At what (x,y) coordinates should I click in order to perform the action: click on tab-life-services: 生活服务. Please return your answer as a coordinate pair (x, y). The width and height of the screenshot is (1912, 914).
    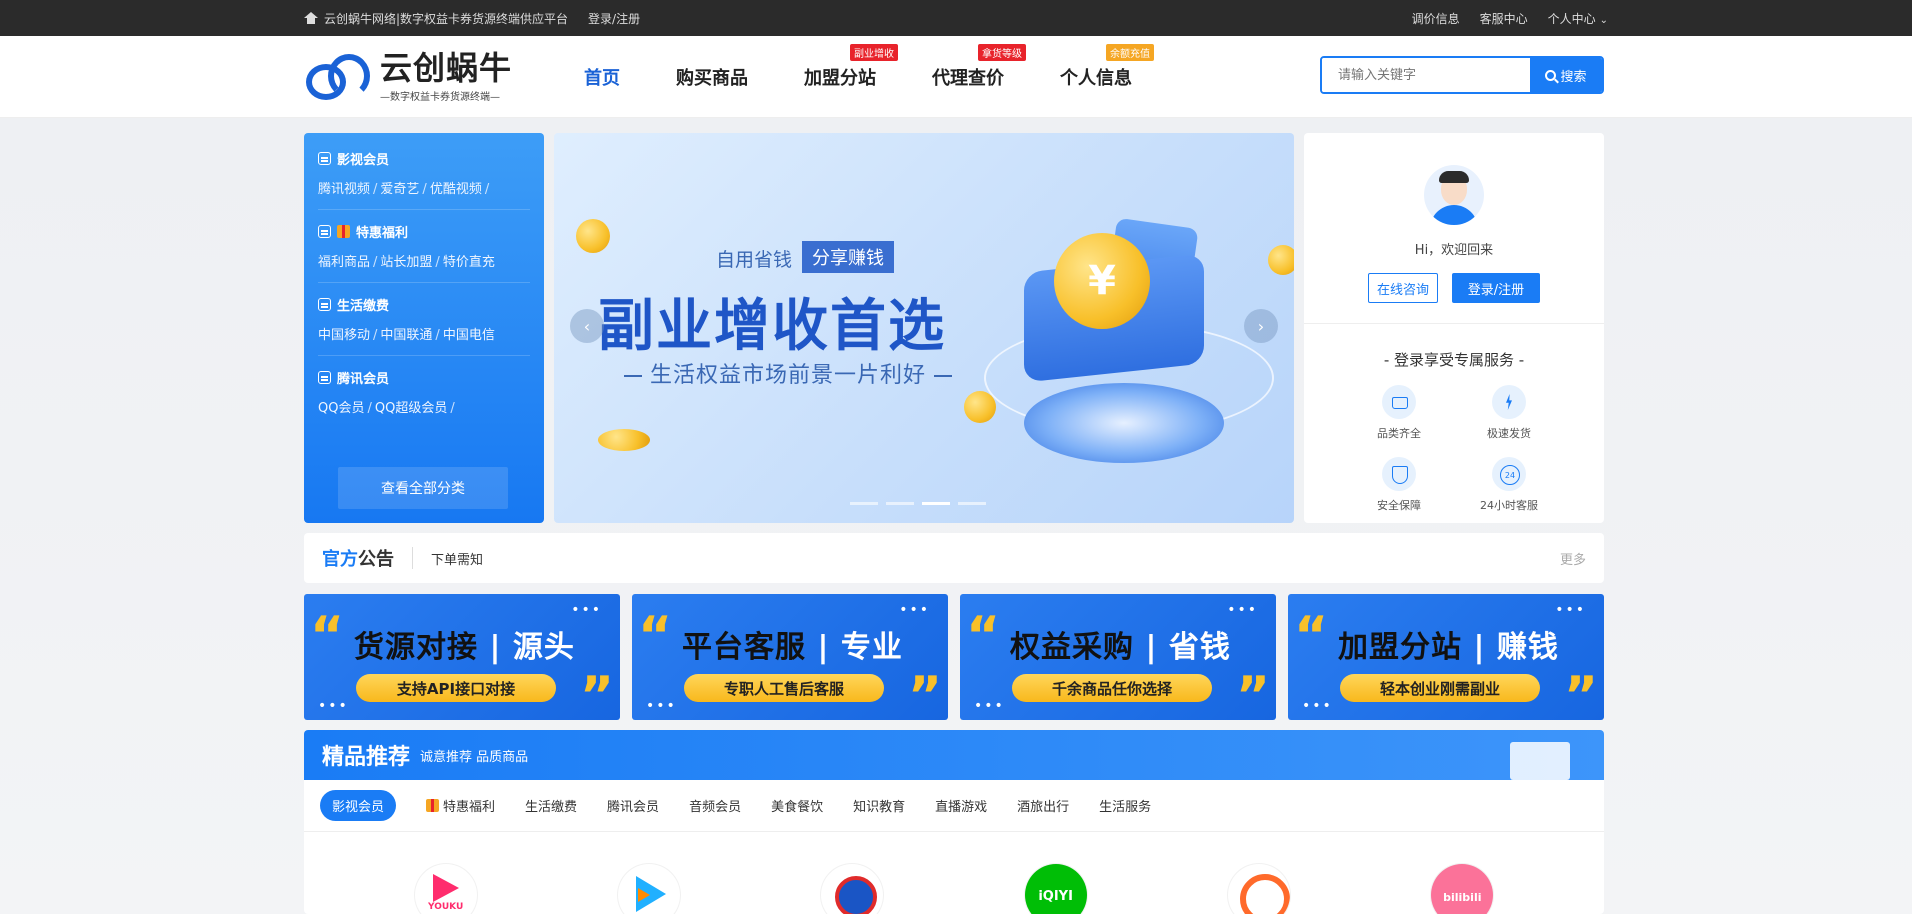
    Looking at the image, I should click on (1125, 805).